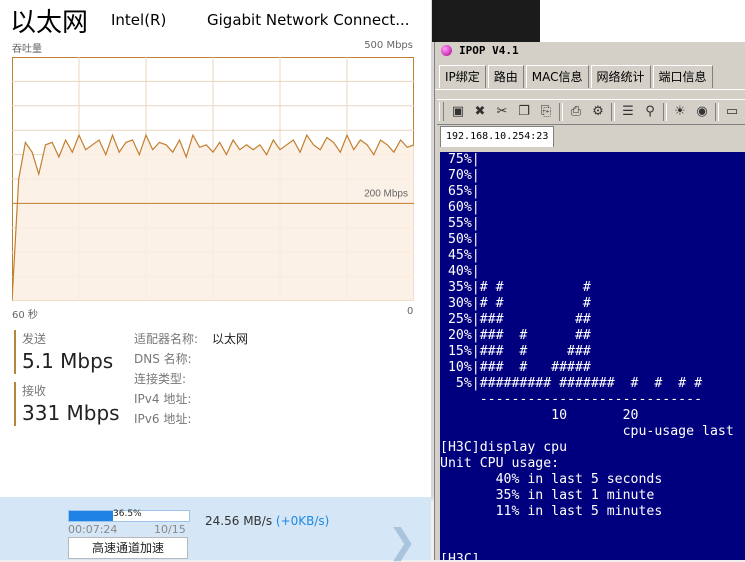 This screenshot has width=745, height=562. Describe the element at coordinates (732, 112) in the screenshot. I see `menu-icon: ▭` at that location.